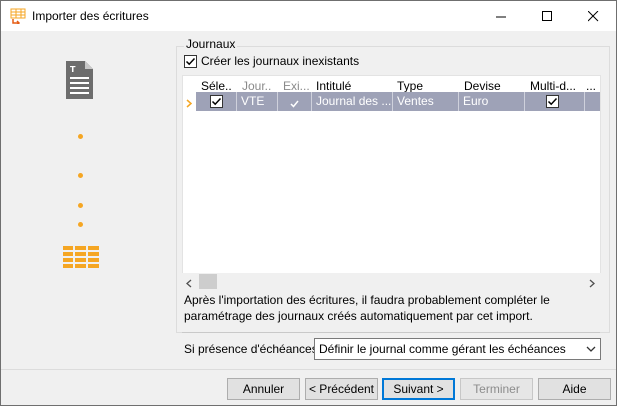 This screenshot has width=617, height=406. Describe the element at coordinates (211, 44) in the screenshot. I see `journaux-group-title: Journaux` at that location.